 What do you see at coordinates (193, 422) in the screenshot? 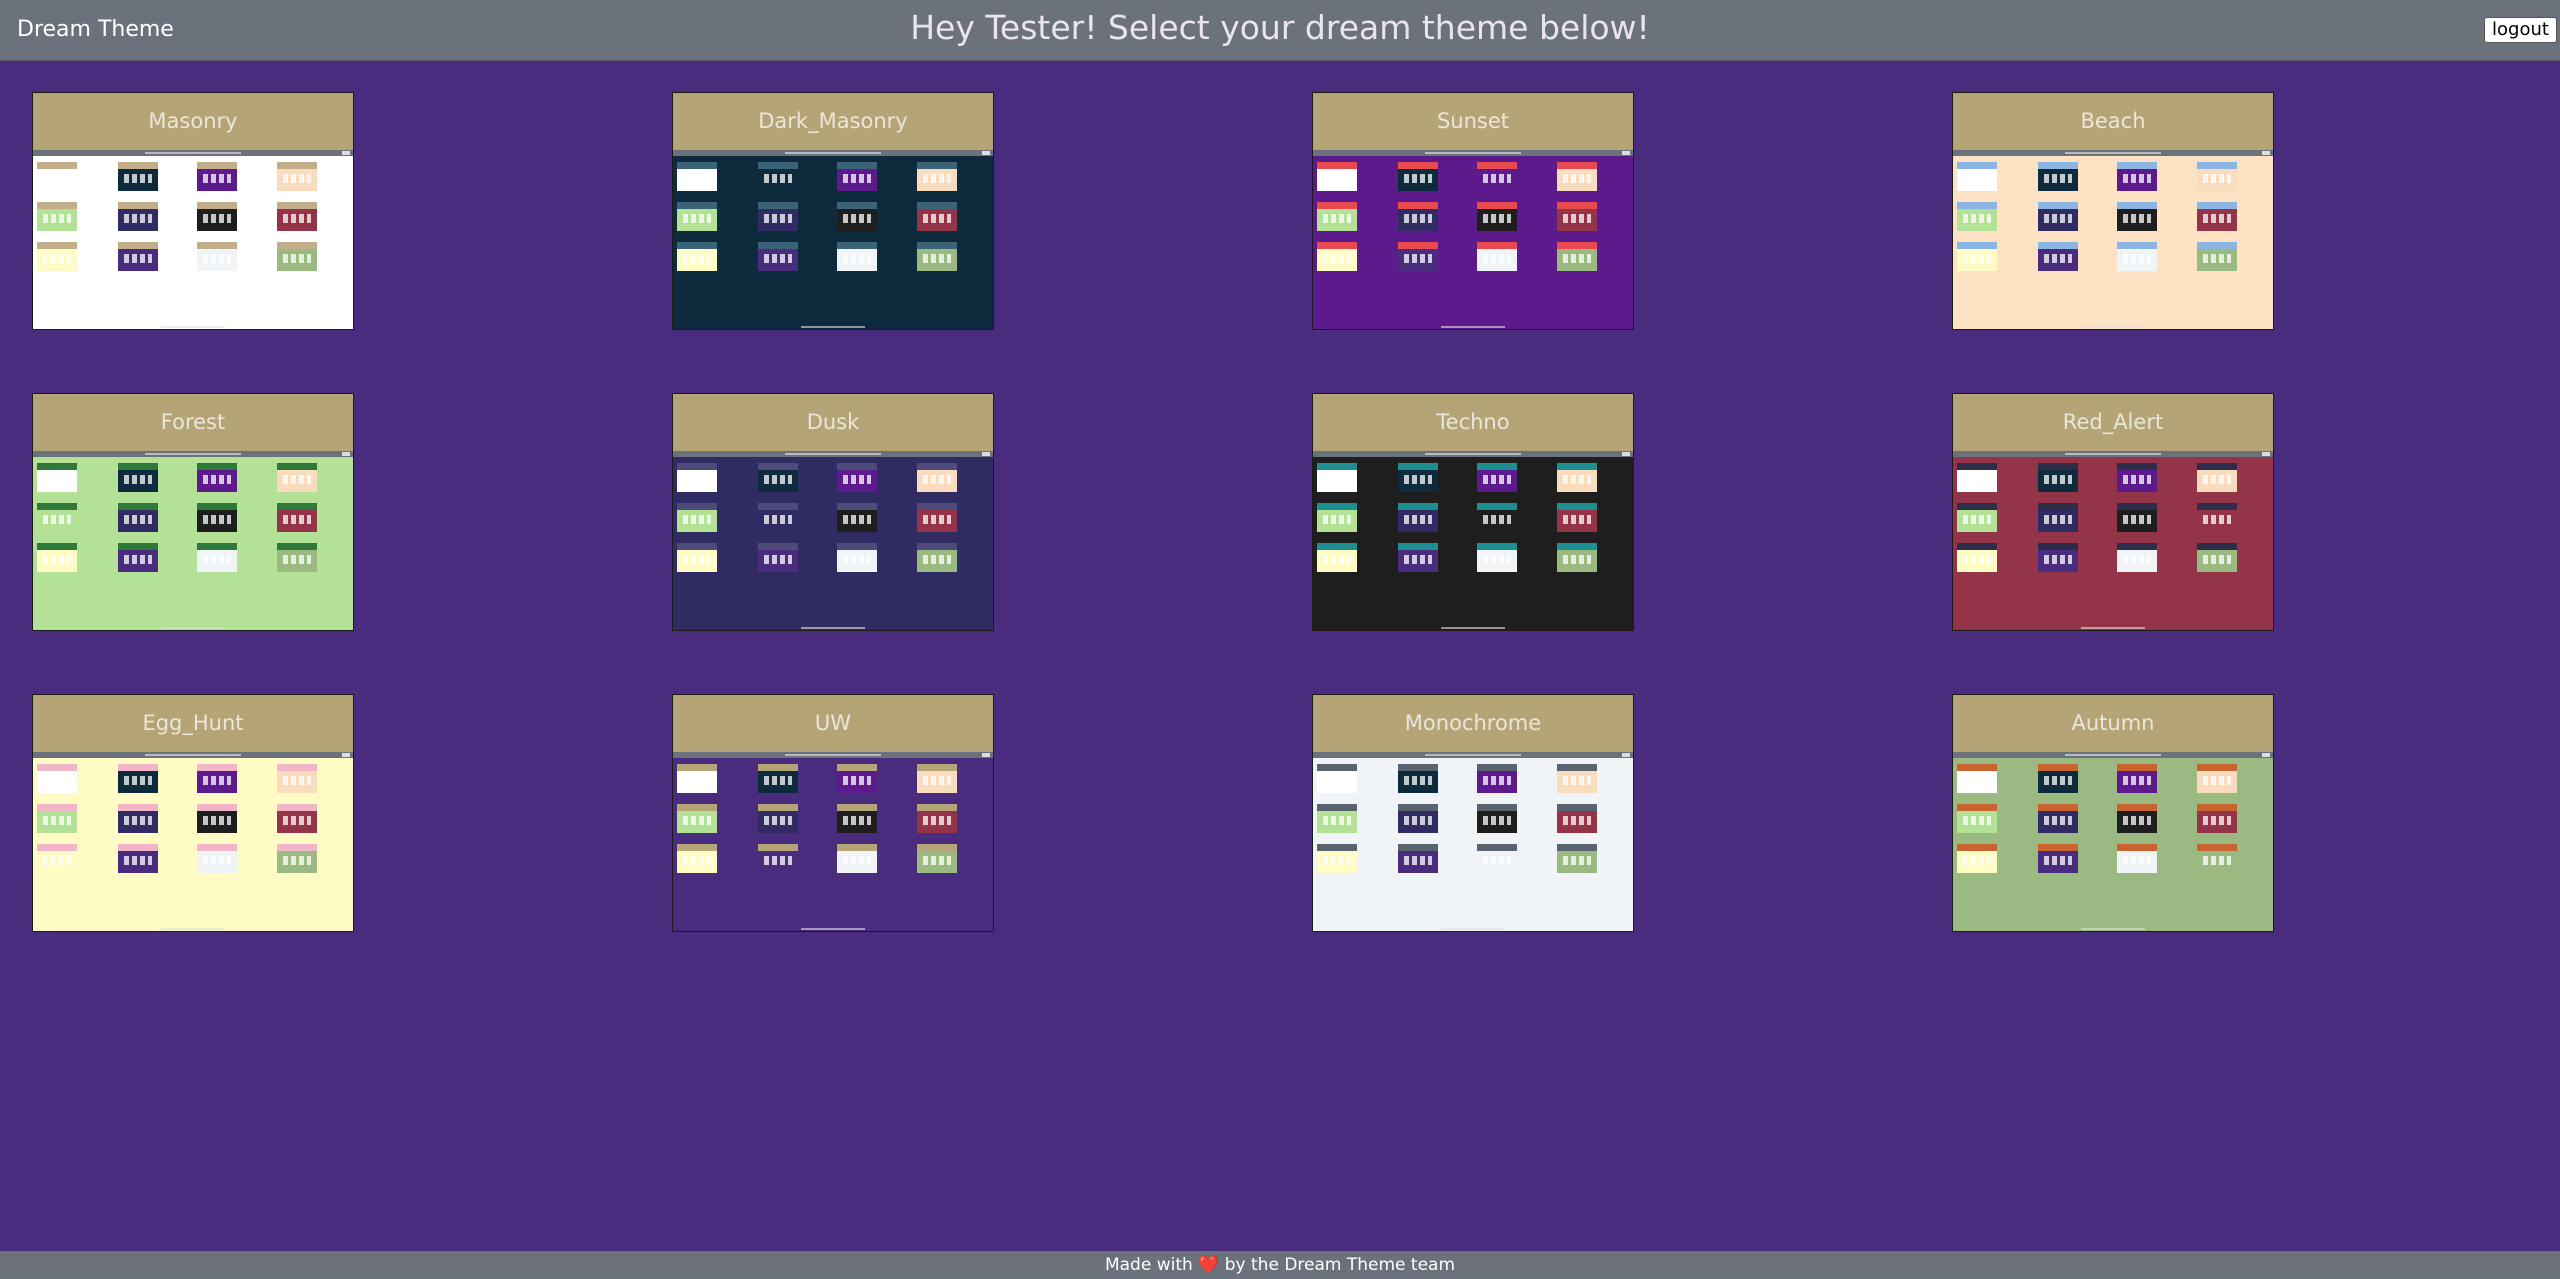
I see `theme-card-title: Forest` at bounding box center [193, 422].